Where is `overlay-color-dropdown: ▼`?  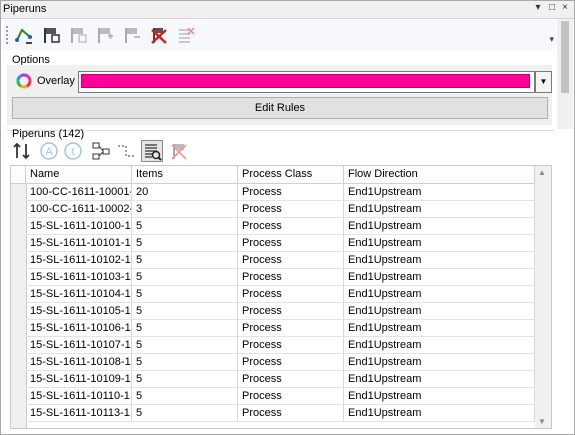 overlay-color-dropdown: ▼ is located at coordinates (543, 82).